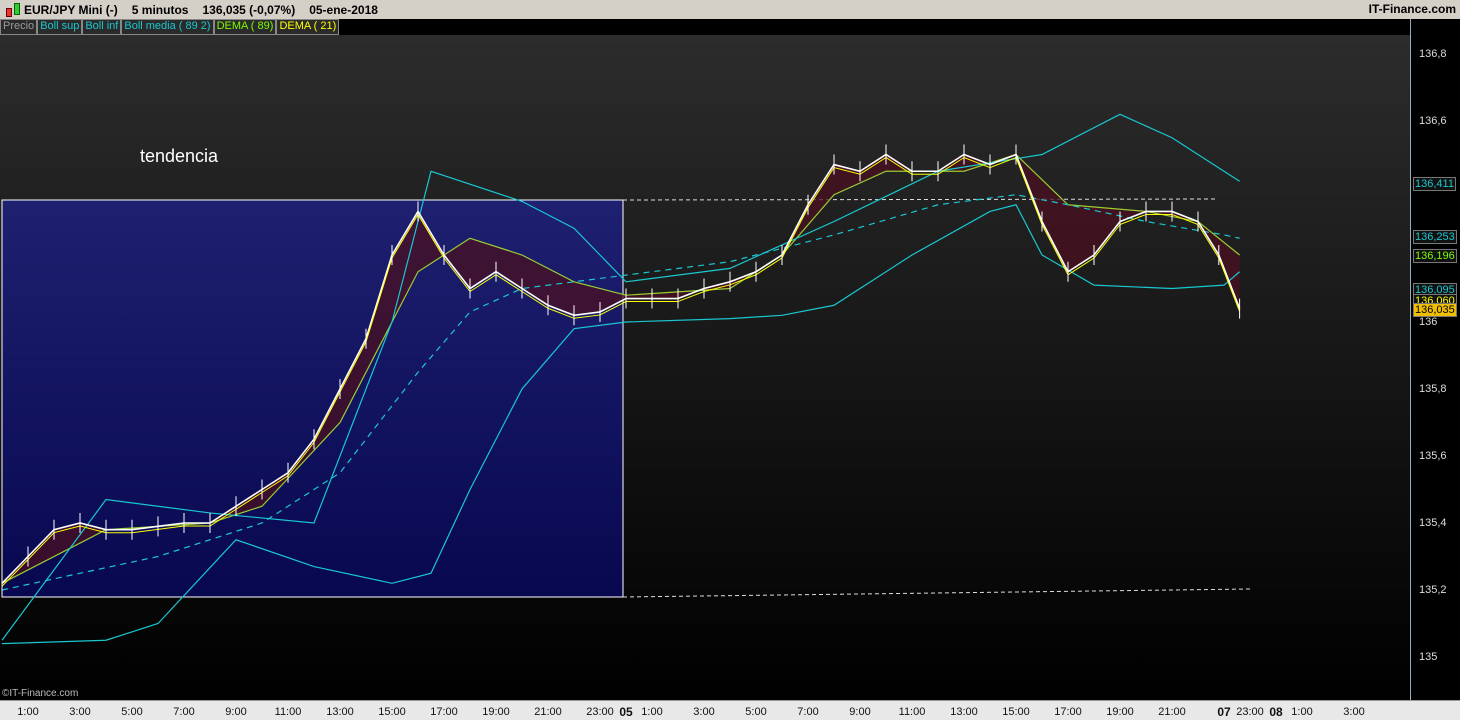  Describe the element at coordinates (1433, 523) in the screenshot. I see `y-tick-label: 135,4` at that location.